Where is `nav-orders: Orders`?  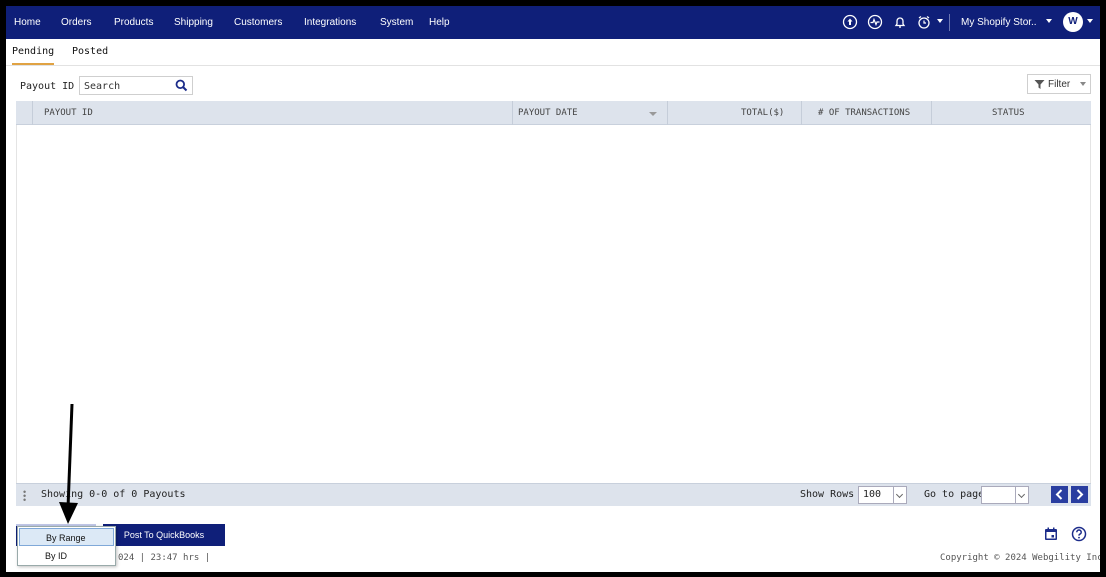 nav-orders: Orders is located at coordinates (76, 22).